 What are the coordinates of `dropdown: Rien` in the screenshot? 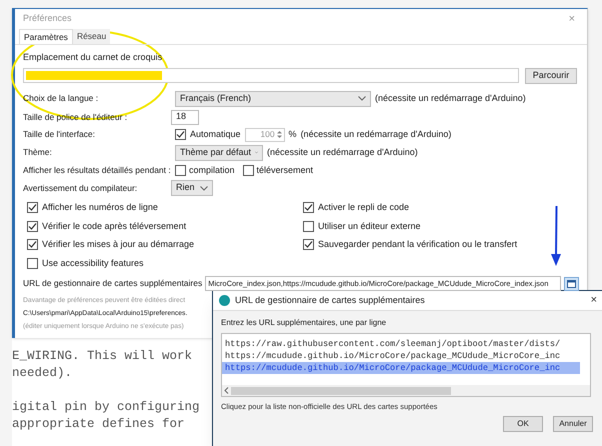 It's located at (192, 188).